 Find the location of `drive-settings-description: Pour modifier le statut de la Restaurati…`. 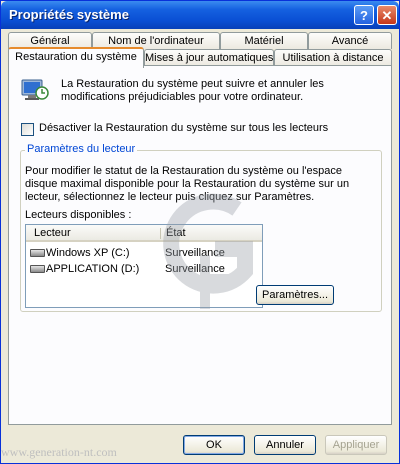

drive-settings-description: Pour modifier le statut de la Restaurati… is located at coordinates (187, 184).